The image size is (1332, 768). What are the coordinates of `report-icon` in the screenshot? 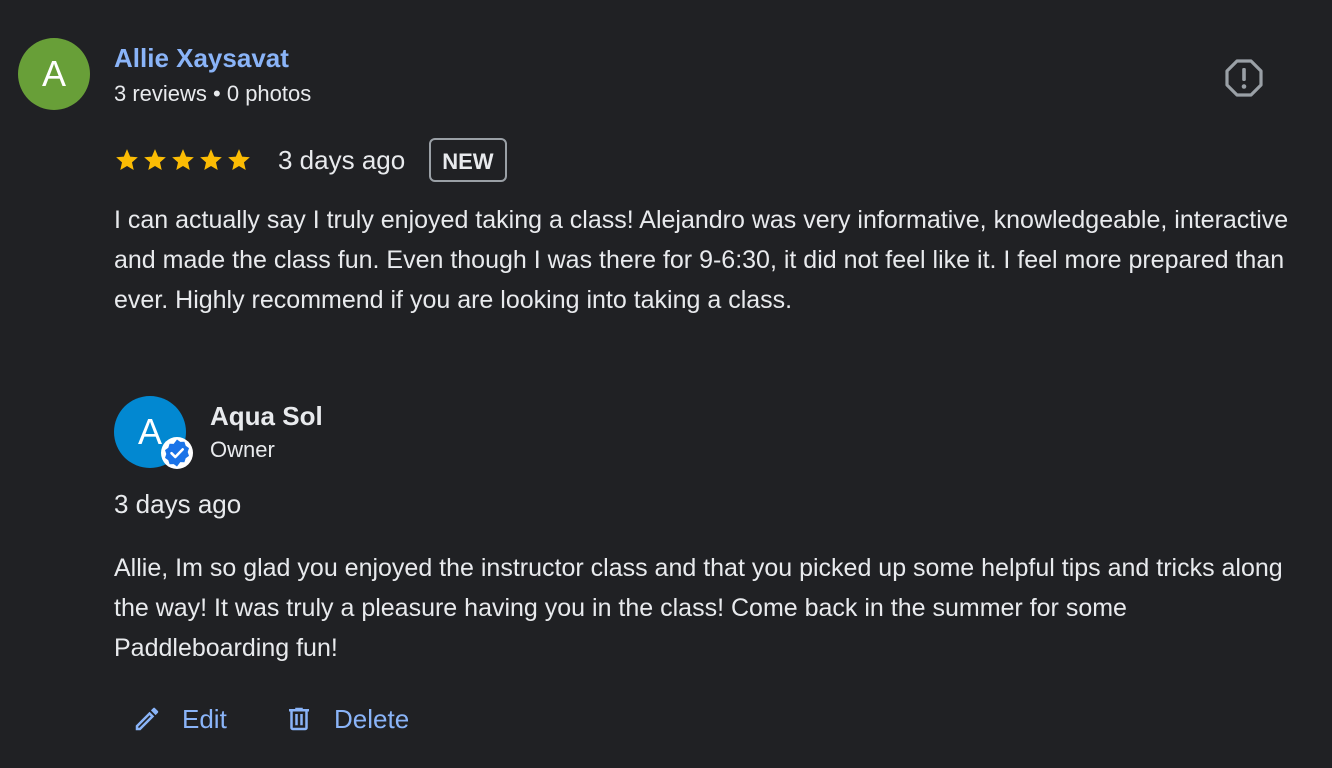 It's located at (1244, 78).